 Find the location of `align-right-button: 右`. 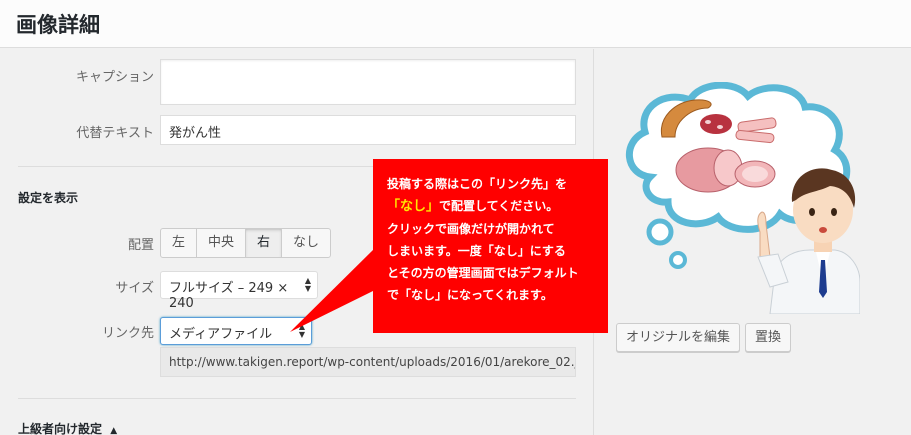

align-right-button: 右 is located at coordinates (264, 243).